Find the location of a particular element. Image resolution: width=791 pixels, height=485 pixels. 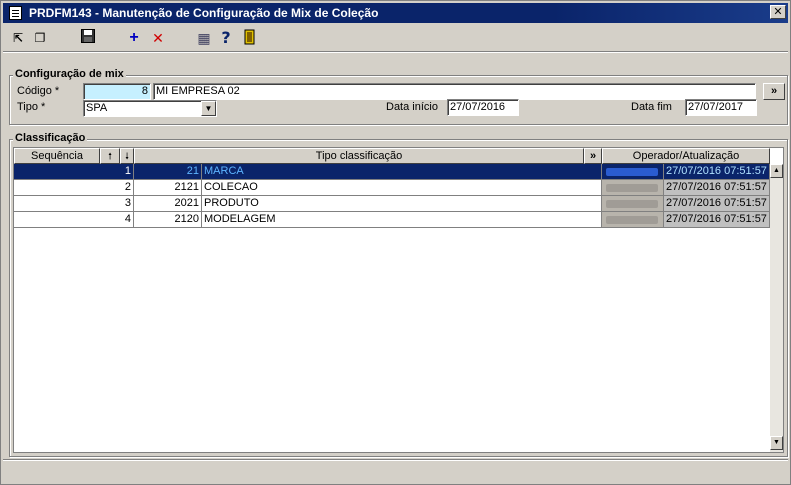

save-icon-graphic is located at coordinates (88, 36).